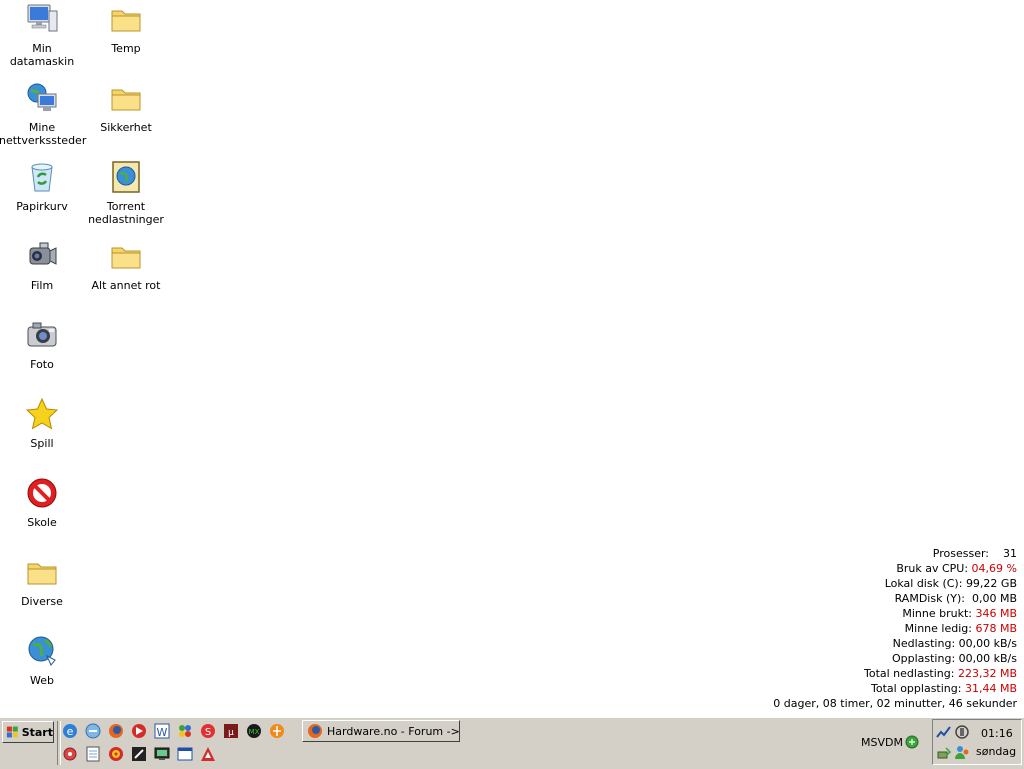 The width and height of the screenshot is (1024, 769). Describe the element at coordinates (987, 673) in the screenshot. I see `stat-value: 223,32 MB` at that location.